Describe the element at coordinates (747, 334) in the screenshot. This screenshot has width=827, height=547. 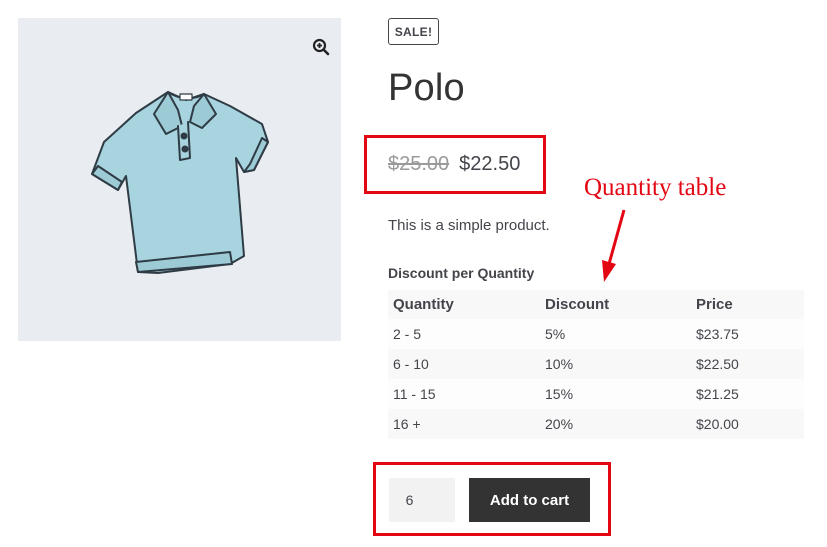
I see `price-cell: $23.75` at that location.